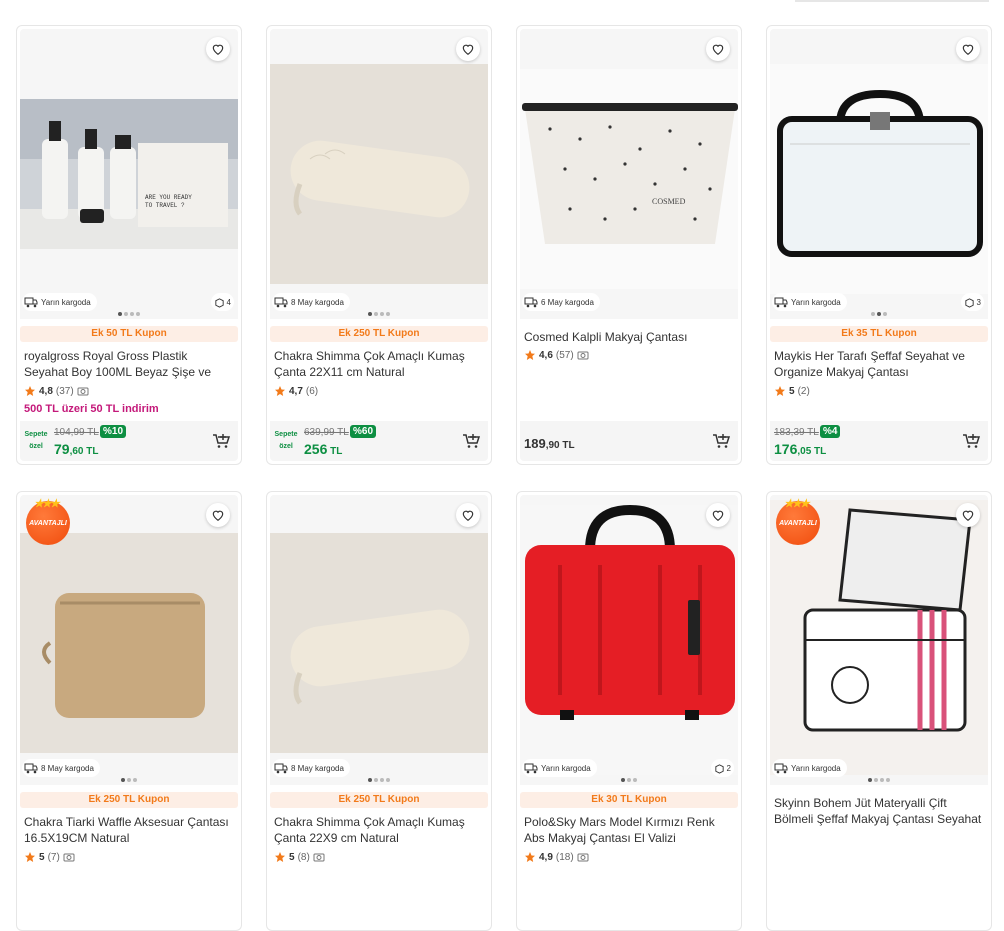 The height and width of the screenshot is (931, 1004). Describe the element at coordinates (728, 768) in the screenshot. I see `stock-count: 2` at that location.